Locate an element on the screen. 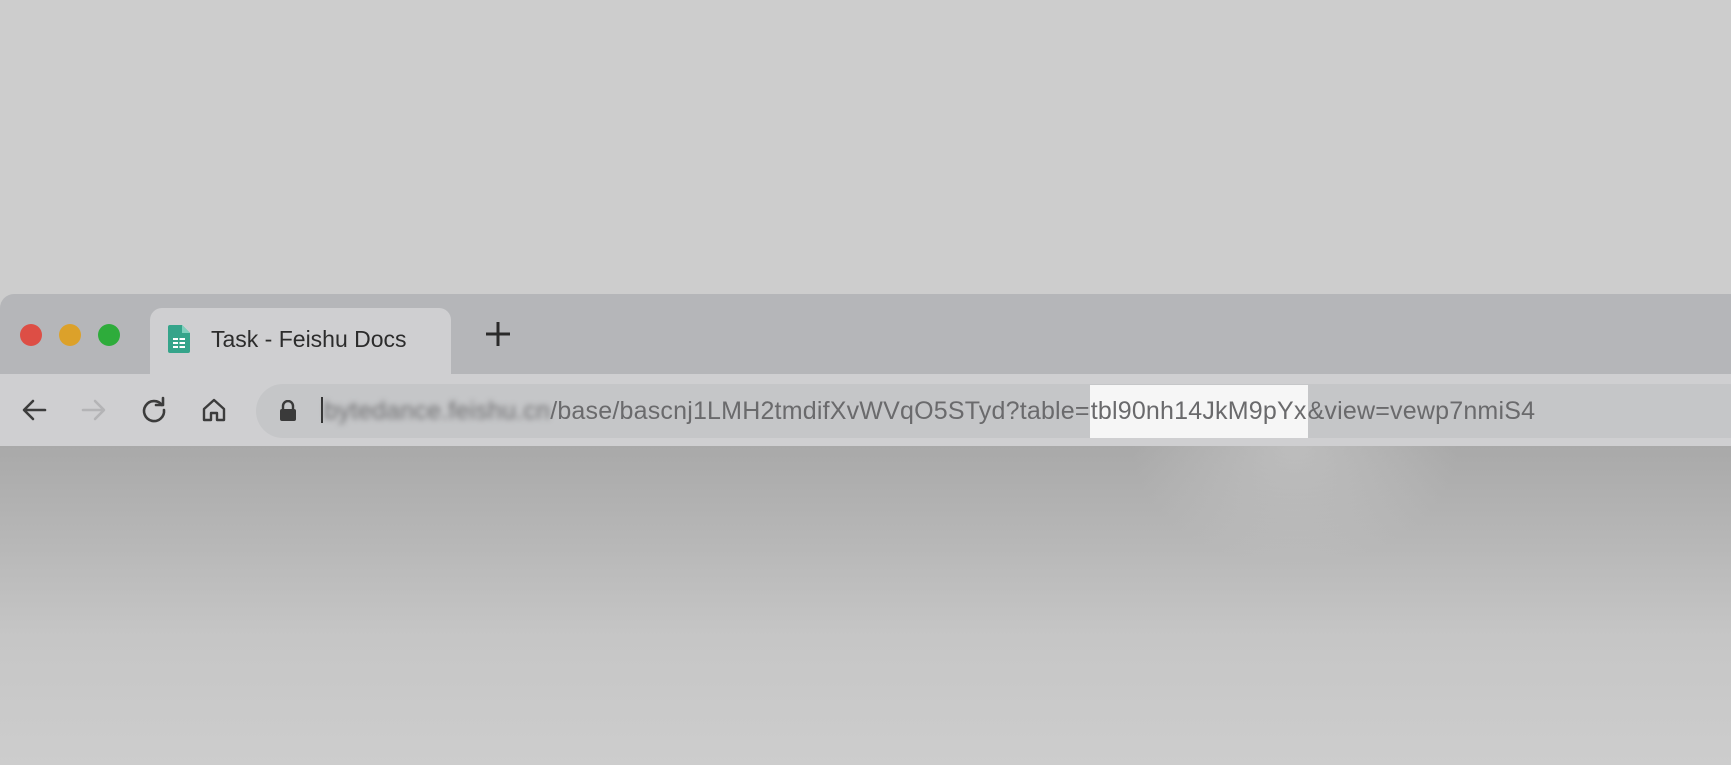 The height and width of the screenshot is (765, 1731). maximize-window-button is located at coordinates (109, 335).